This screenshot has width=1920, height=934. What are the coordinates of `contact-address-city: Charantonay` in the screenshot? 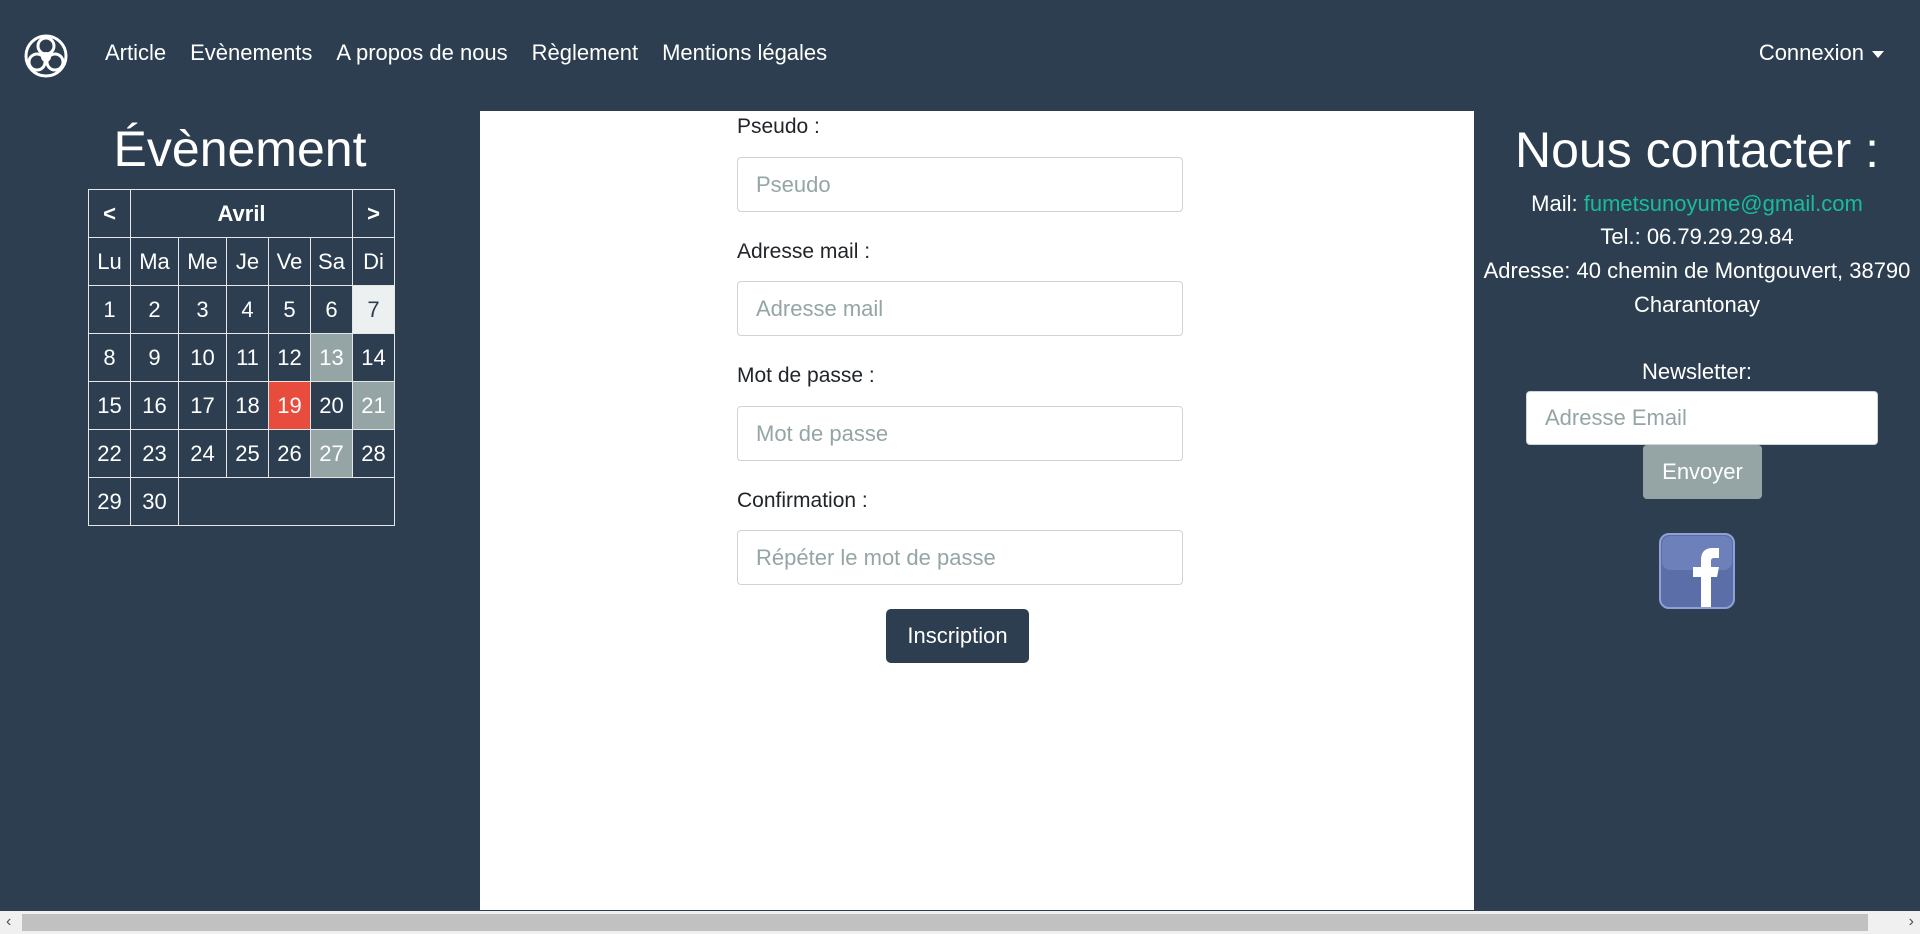 It's located at (1697, 304).